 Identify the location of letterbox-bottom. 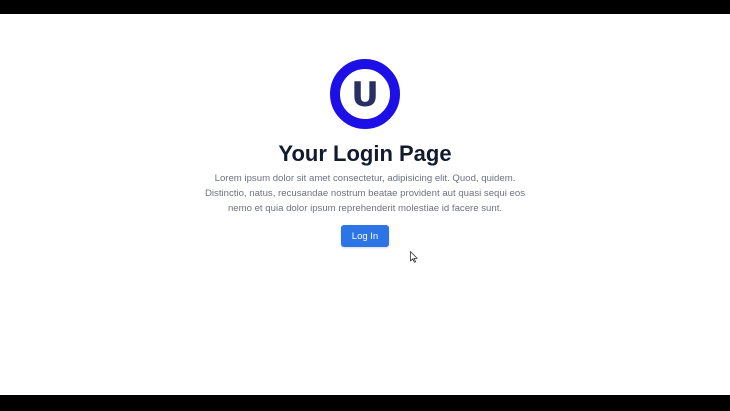
(365, 403).